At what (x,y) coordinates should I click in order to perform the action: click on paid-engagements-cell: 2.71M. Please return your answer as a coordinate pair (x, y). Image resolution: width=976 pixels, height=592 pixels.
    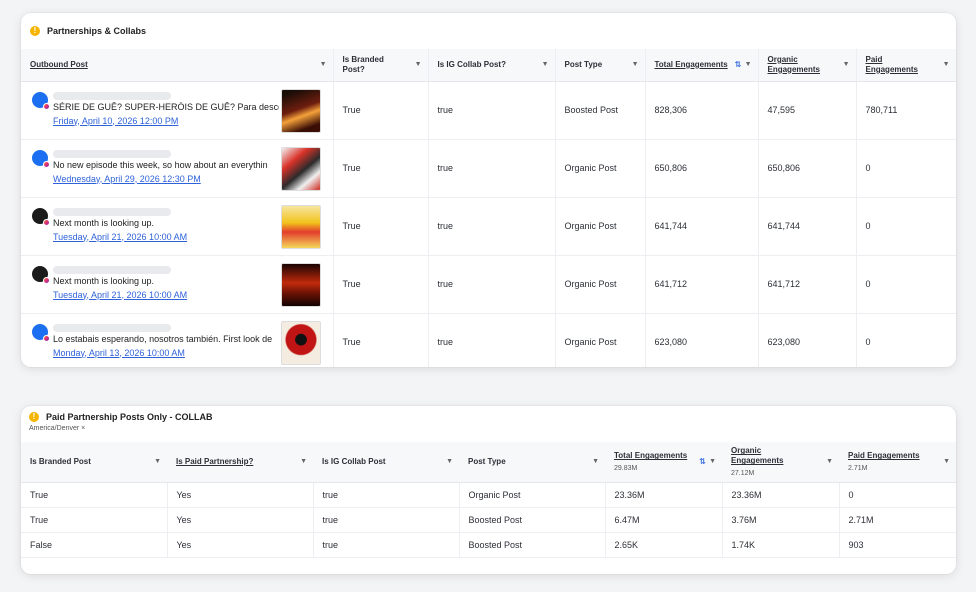
    Looking at the image, I should click on (897, 520).